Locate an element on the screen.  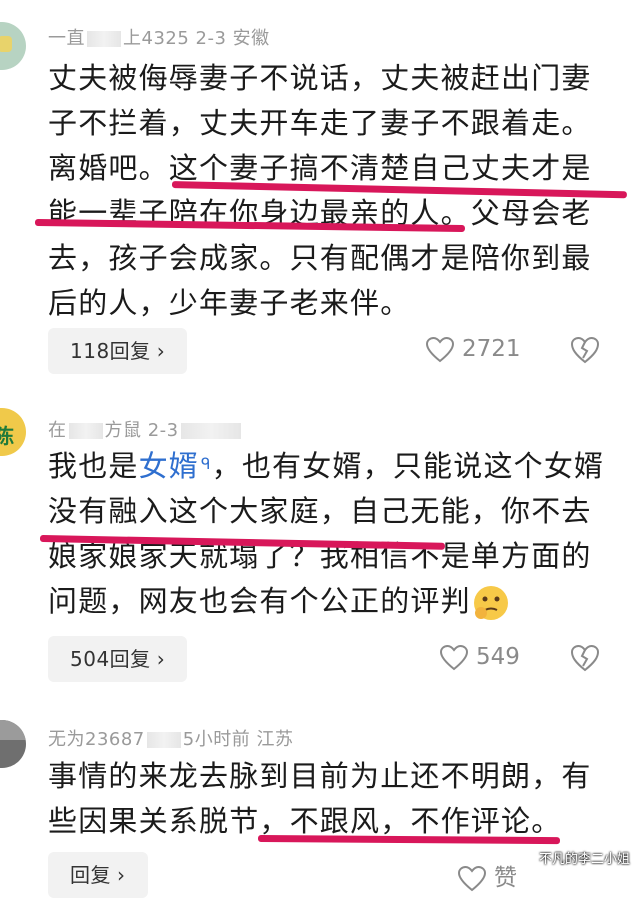
keyword-link: 女婿 ᑫ is located at coordinates (175, 466).